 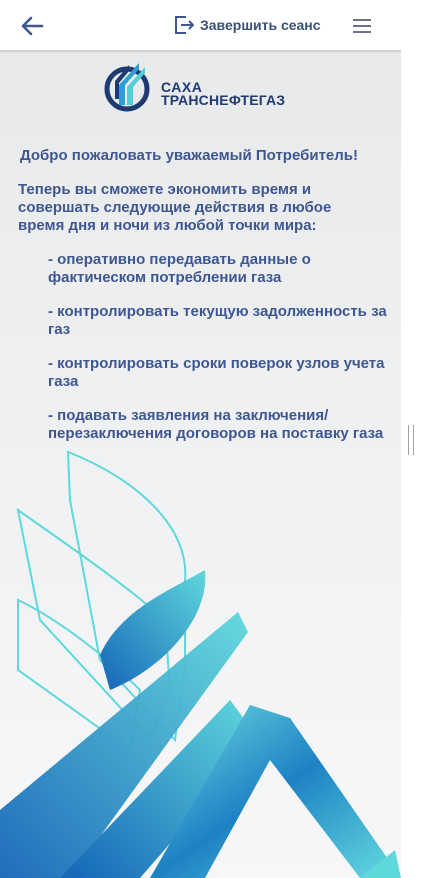 I want to click on top-bar: Завершить сеанс, so click(x=200, y=25).